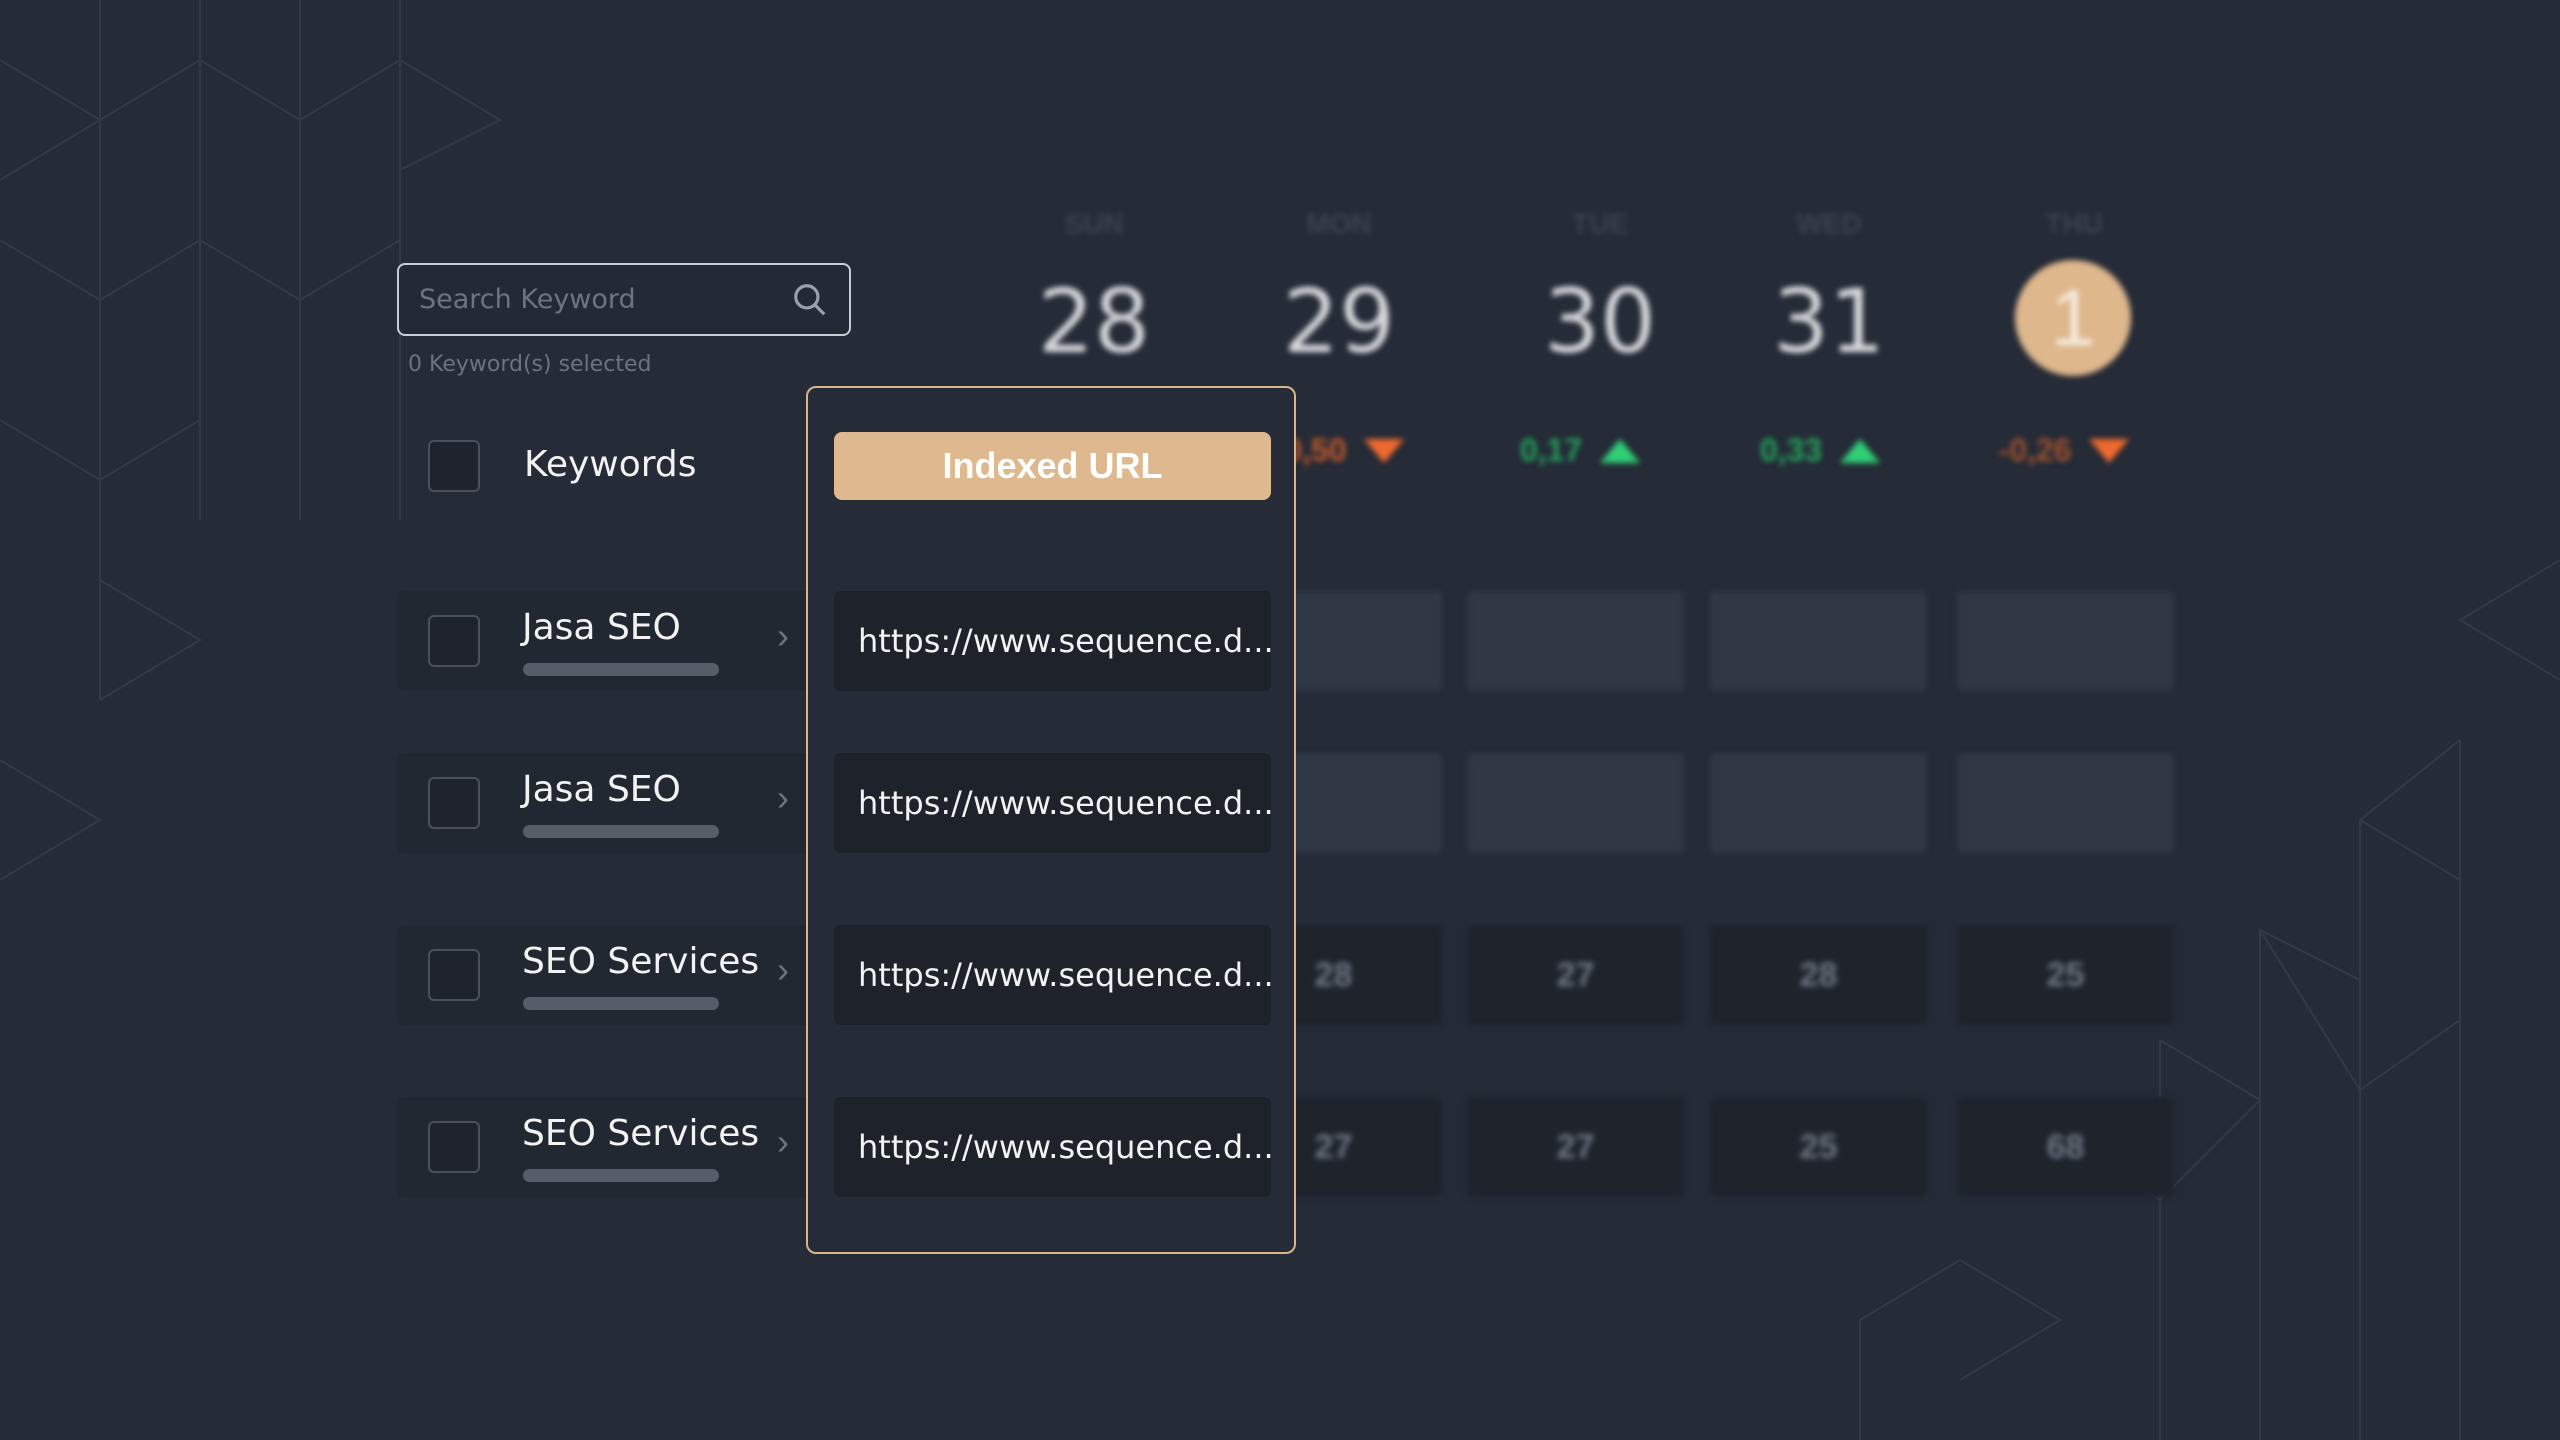 Image resolution: width=2560 pixels, height=1440 pixels. Describe the element at coordinates (1339, 223) in the screenshot. I see `day-label: MON` at that location.